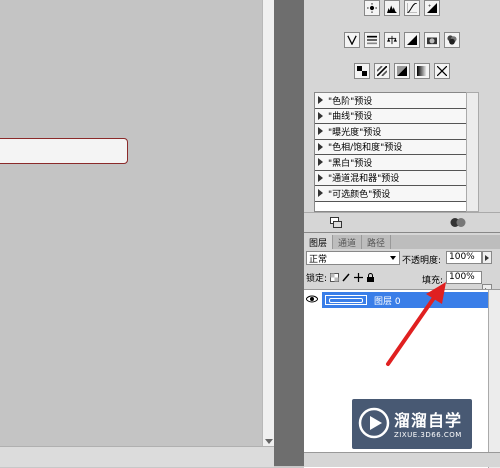 The width and height of the screenshot is (500, 468). What do you see at coordinates (391, 116) in the screenshot?
I see `preset-item-curves: "曲线"预设` at bounding box center [391, 116].